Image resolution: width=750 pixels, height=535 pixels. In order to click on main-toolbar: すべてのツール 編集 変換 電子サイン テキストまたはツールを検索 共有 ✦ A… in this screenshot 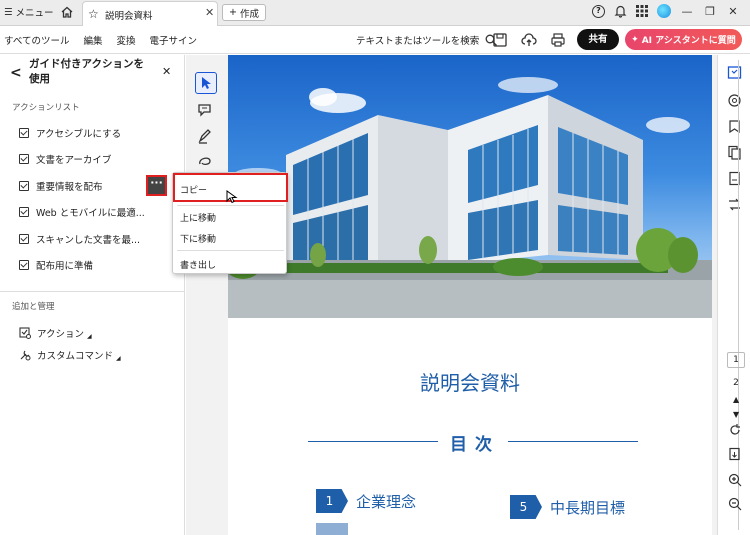, I will do `click(375, 40)`.